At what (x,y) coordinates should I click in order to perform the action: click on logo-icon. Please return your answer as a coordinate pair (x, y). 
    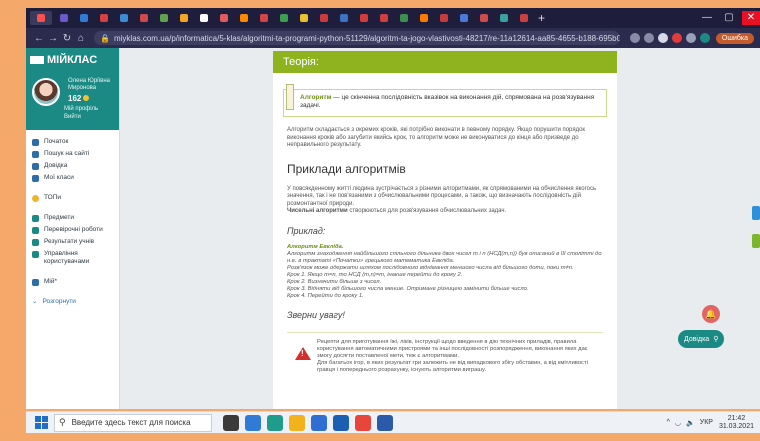
    Looking at the image, I should click on (37, 60).